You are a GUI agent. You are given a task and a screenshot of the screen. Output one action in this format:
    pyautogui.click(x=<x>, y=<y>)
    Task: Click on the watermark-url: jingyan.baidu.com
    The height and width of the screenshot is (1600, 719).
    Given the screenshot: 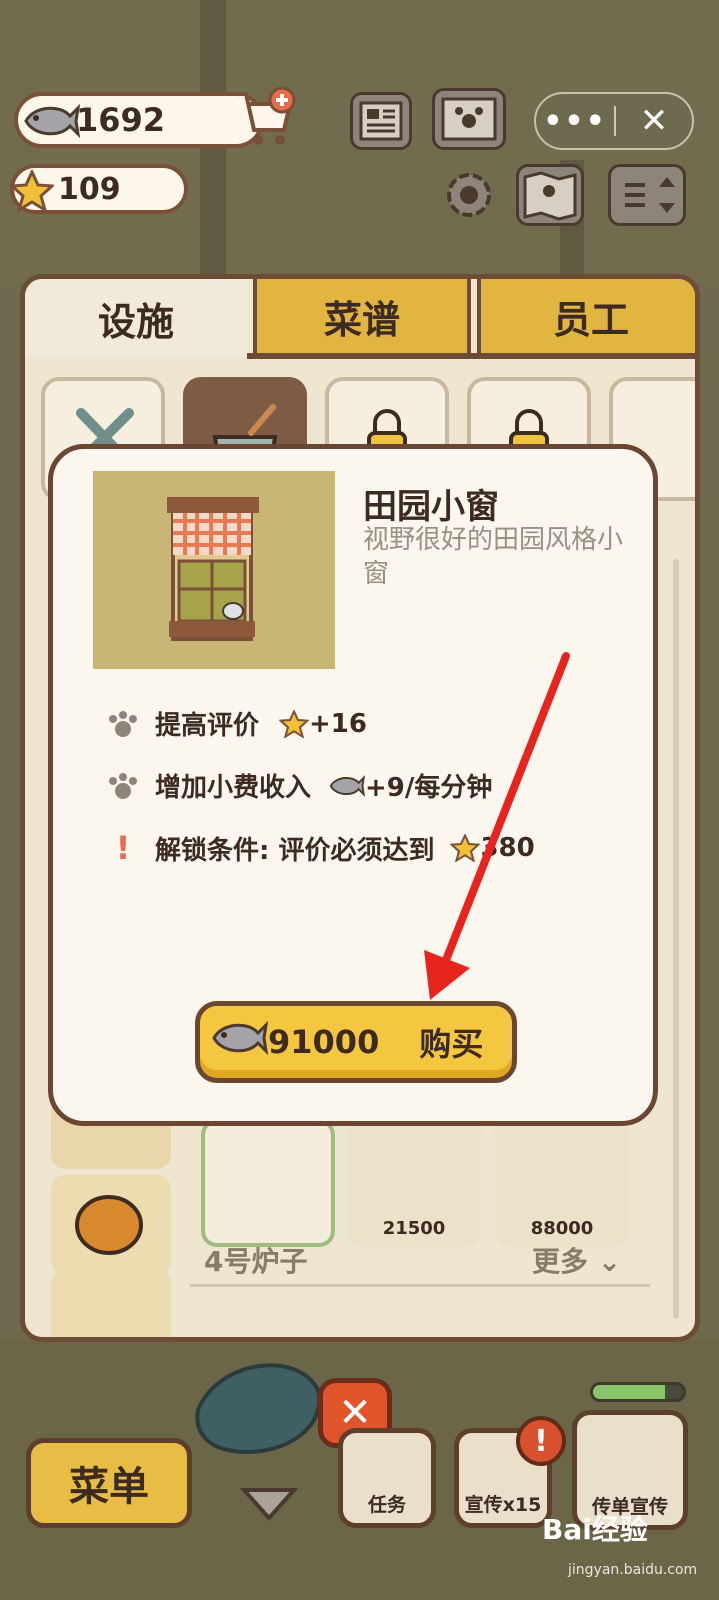 What is the action you would take?
    pyautogui.click(x=633, y=1570)
    